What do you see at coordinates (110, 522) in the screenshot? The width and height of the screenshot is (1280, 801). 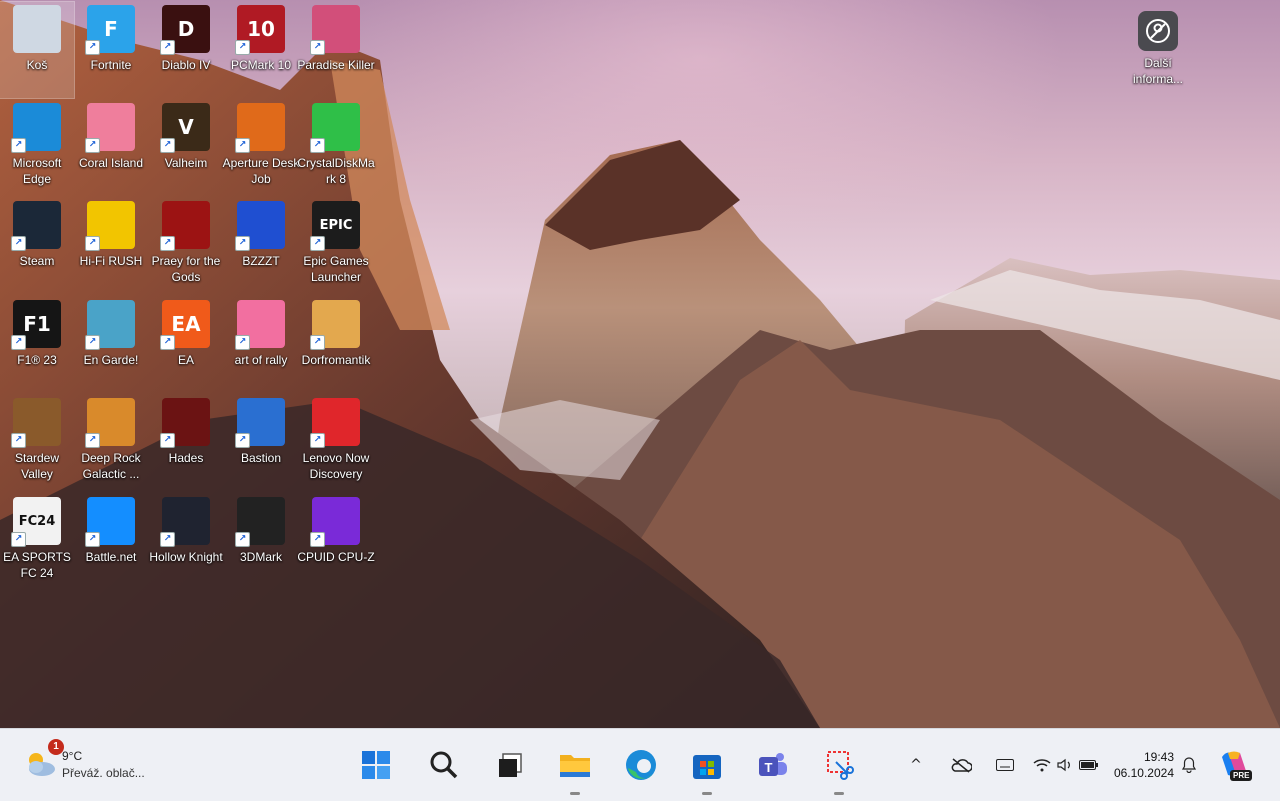 I see `battlenet-icon: ↗` at bounding box center [110, 522].